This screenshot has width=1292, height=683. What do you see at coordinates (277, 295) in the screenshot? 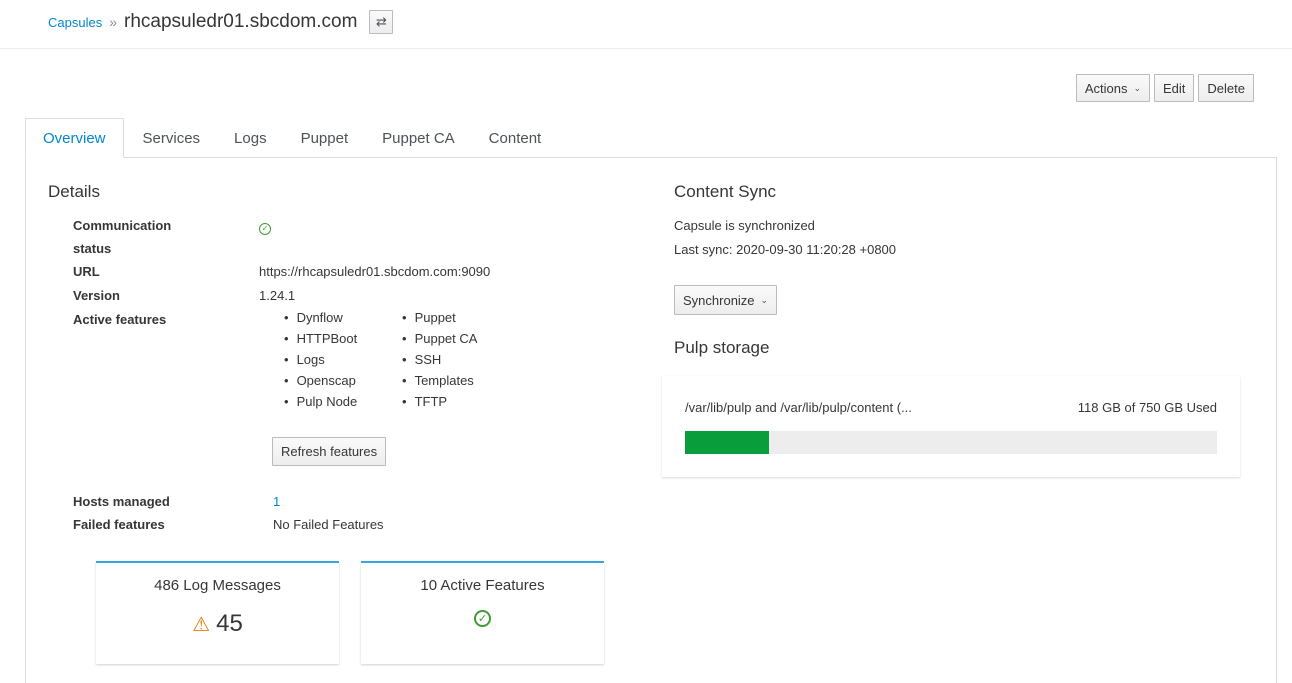
I see `version-value: 1.24.1` at bounding box center [277, 295].